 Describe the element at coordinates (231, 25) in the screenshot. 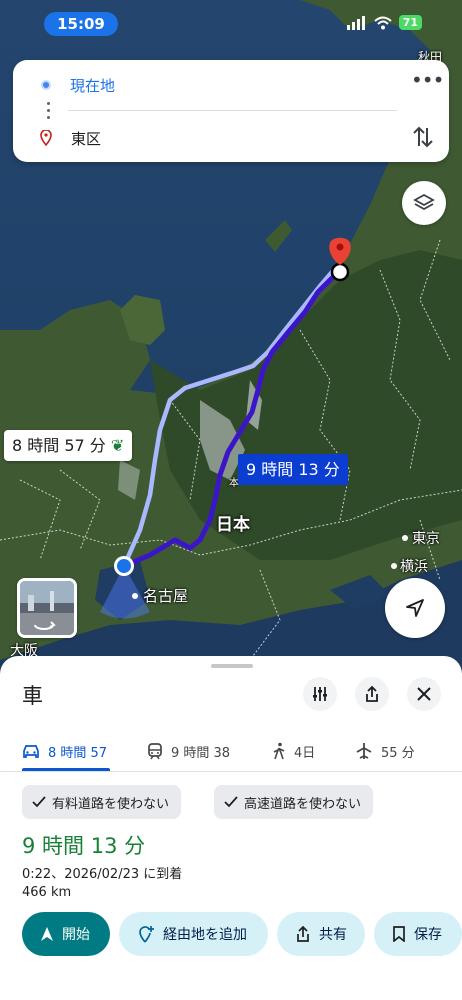

I see `status-bar: 15:09 71` at that location.